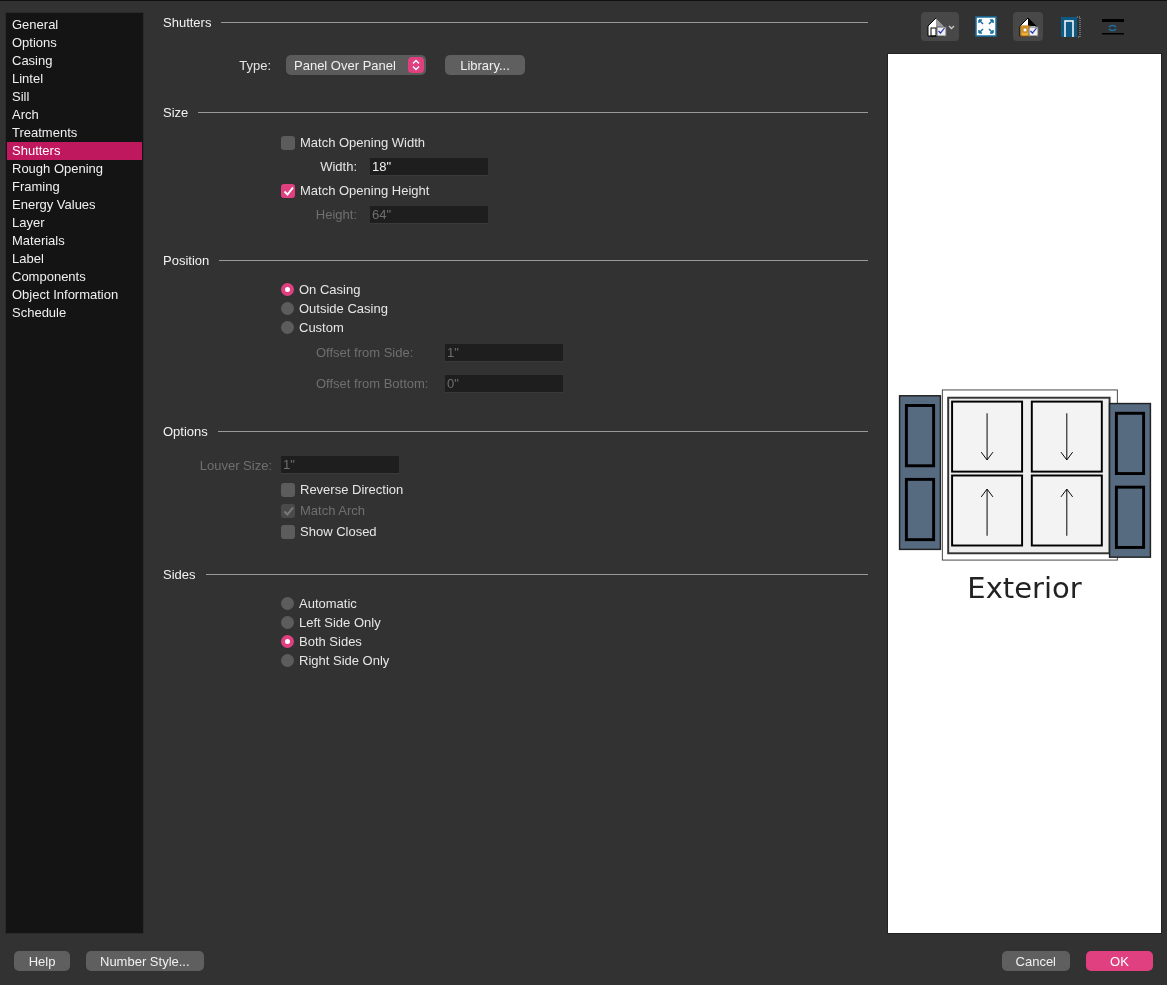  What do you see at coordinates (74, 61) in the screenshot?
I see `sidebar-item: Casing` at bounding box center [74, 61].